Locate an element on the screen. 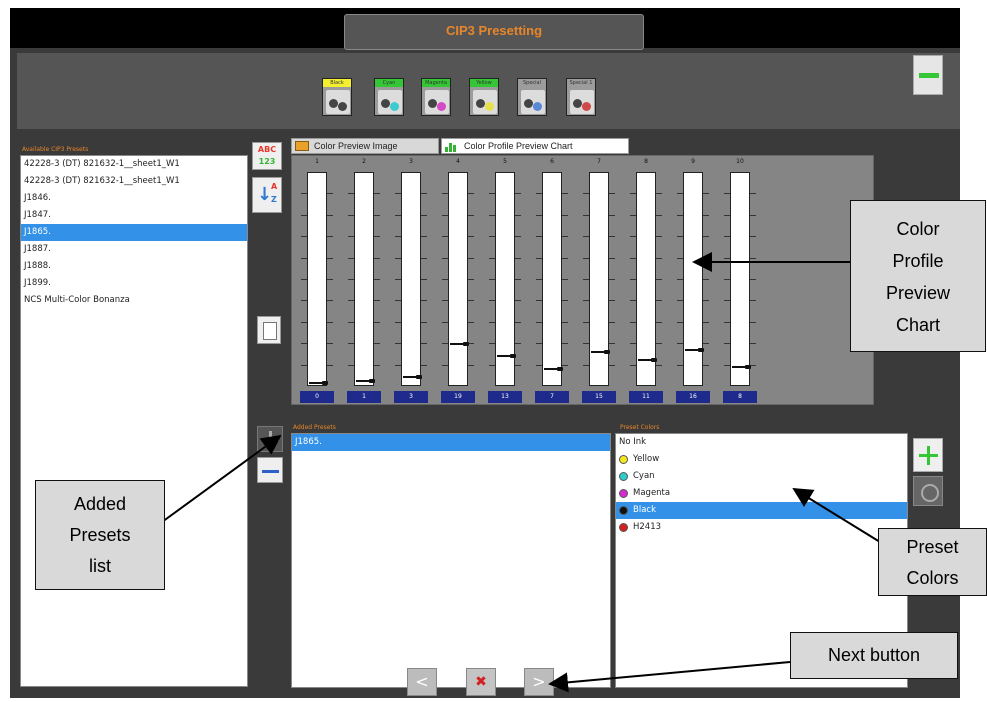 Image resolution: width=987 pixels, height=702 pixels. callout-added-presets-list: Added Presets list is located at coordinates (100, 535).